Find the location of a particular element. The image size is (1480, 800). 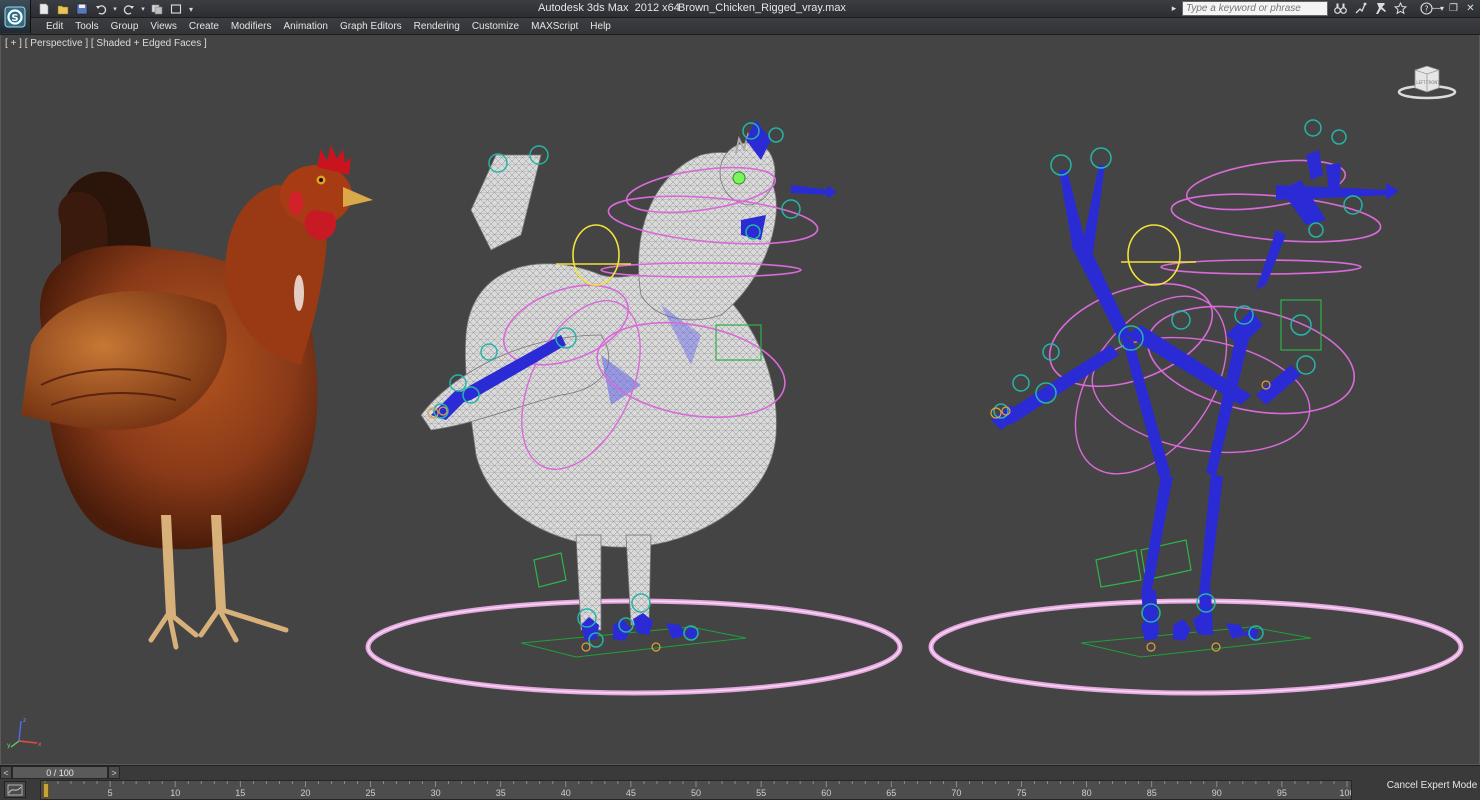

trackbar-tick-label: 30 is located at coordinates (436, 793).